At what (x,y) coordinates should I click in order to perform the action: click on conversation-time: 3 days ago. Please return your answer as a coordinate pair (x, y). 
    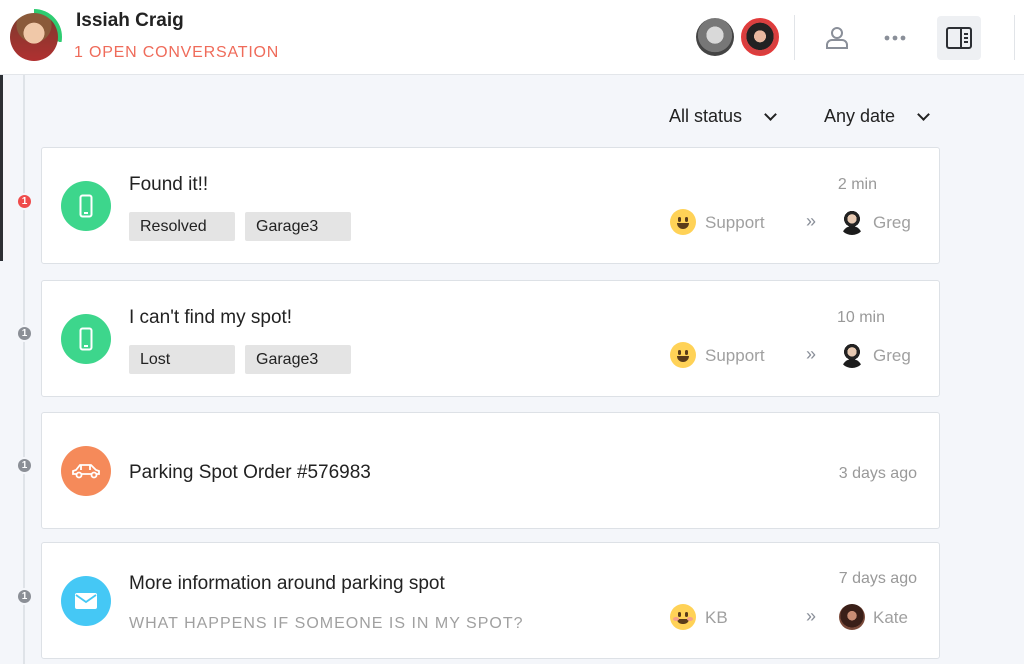
    Looking at the image, I should click on (877, 473).